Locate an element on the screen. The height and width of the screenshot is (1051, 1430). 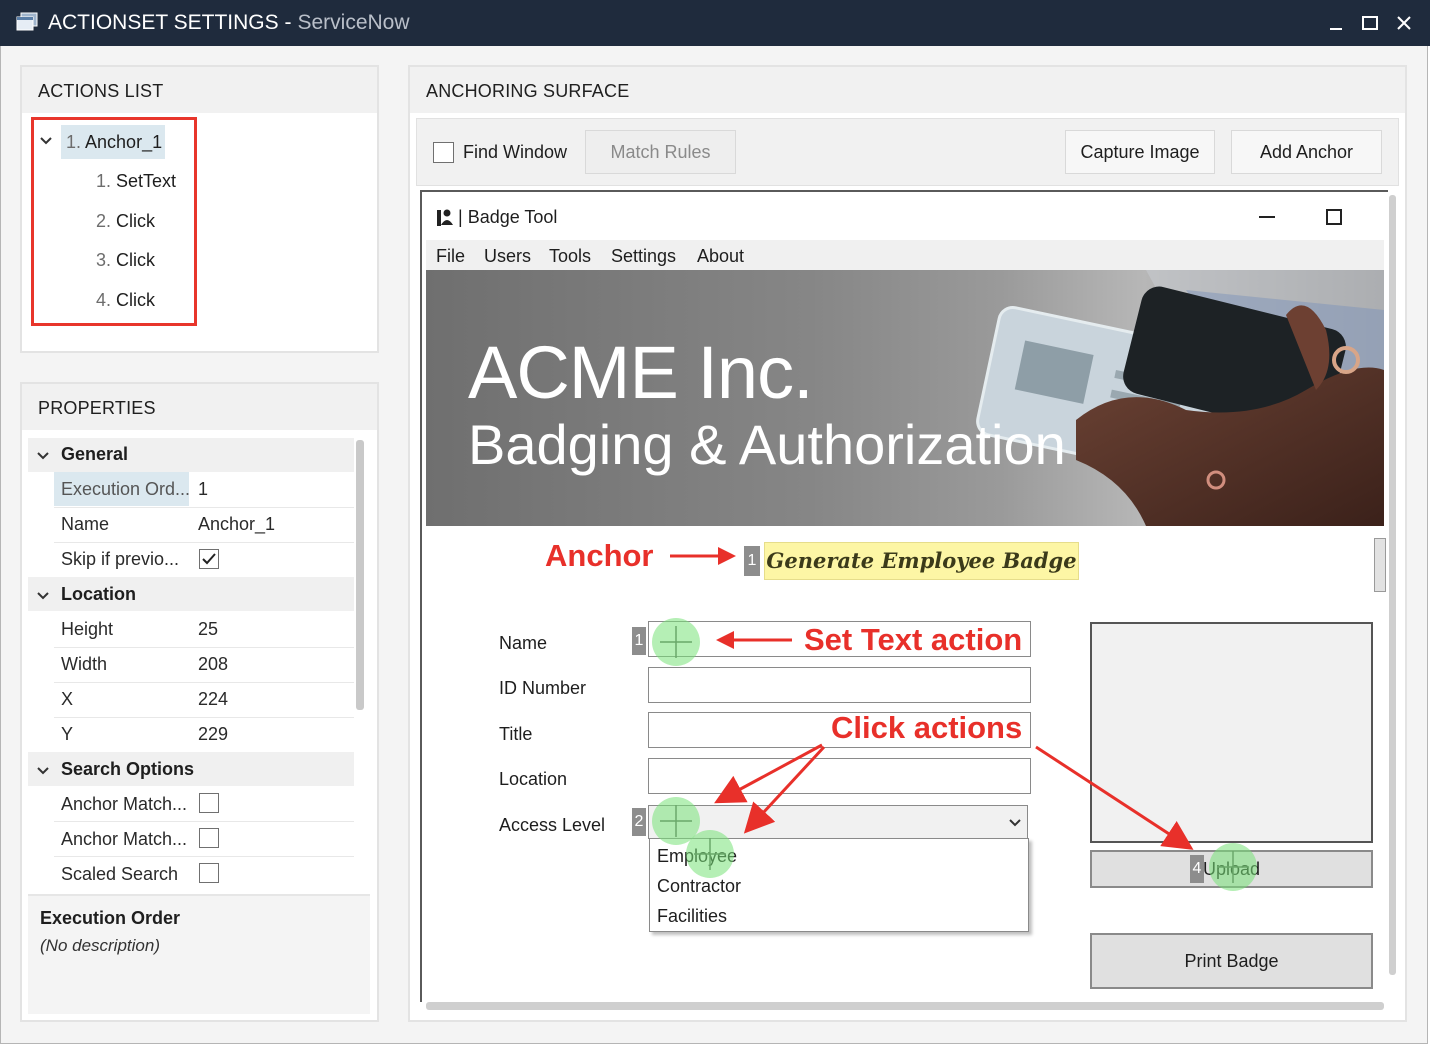
anchoring-surface-title: ANCHORING SURFACE is located at coordinates (528, 91).